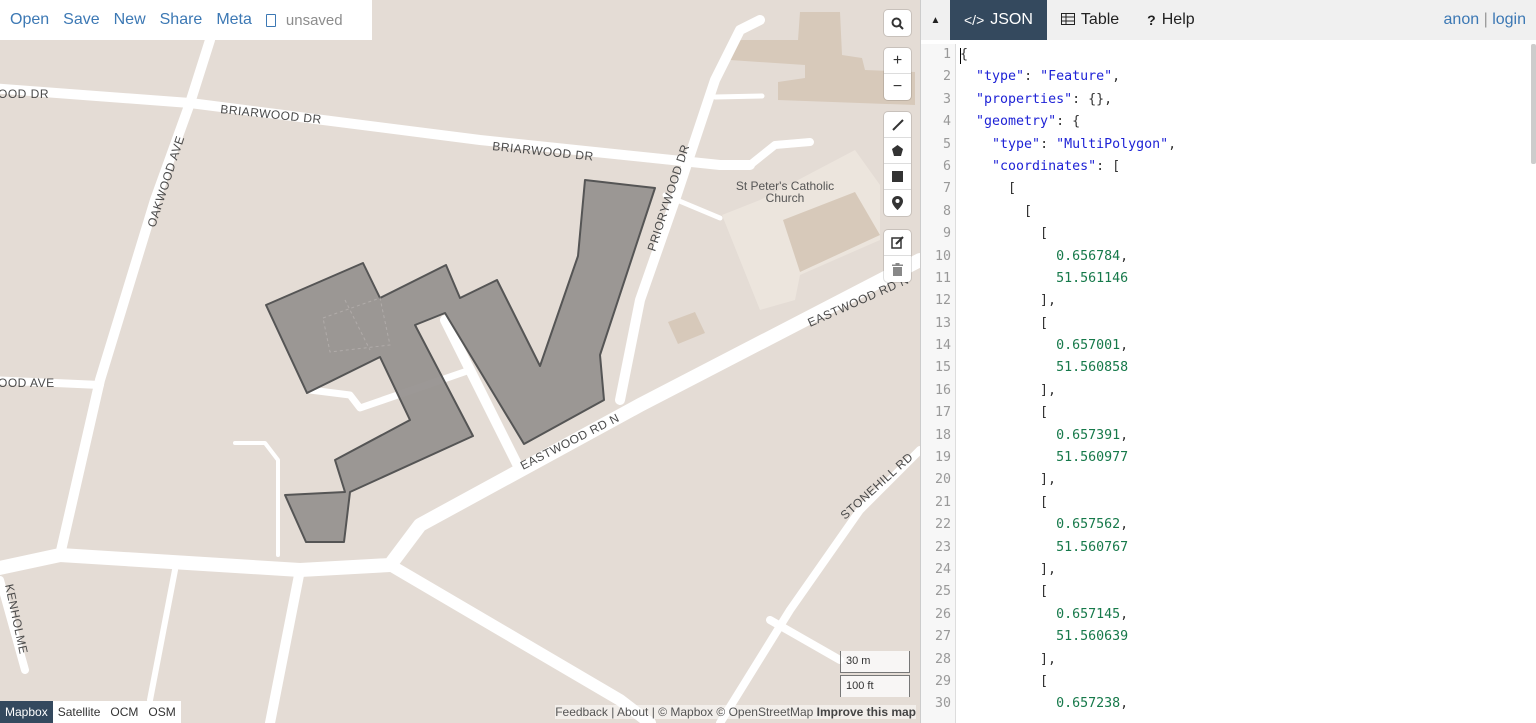 The image size is (1536, 723). What do you see at coordinates (79, 712) in the screenshot?
I see `basemap-satellite: Satellite` at bounding box center [79, 712].